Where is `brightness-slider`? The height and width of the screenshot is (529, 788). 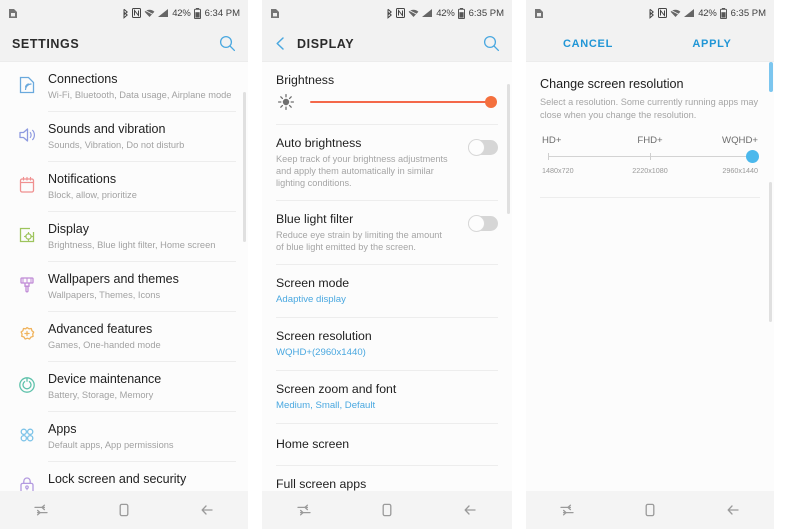 brightness-slider is located at coordinates (387, 107).